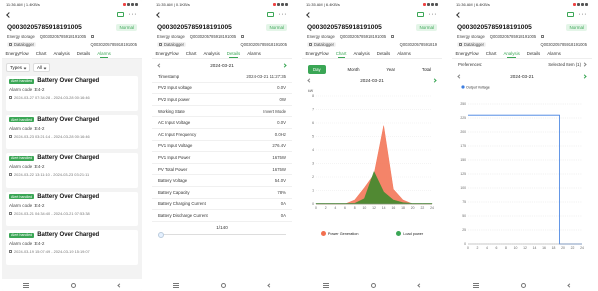 The image size is (598, 291). Describe the element at coordinates (426, 69) in the screenshot. I see `range-total: Total` at that location.